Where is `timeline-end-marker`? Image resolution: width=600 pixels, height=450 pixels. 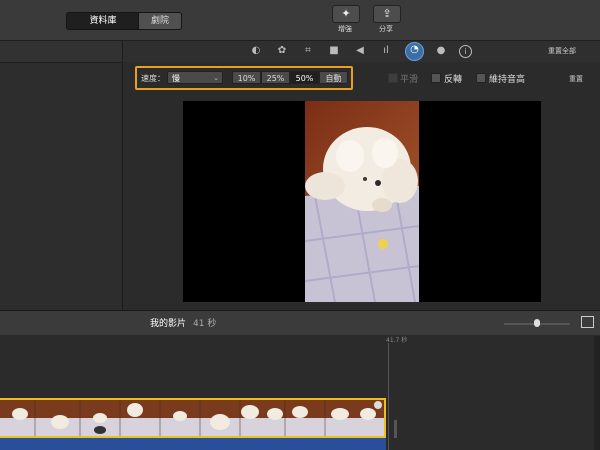
timeline-end-marker is located at coordinates (395, 429).